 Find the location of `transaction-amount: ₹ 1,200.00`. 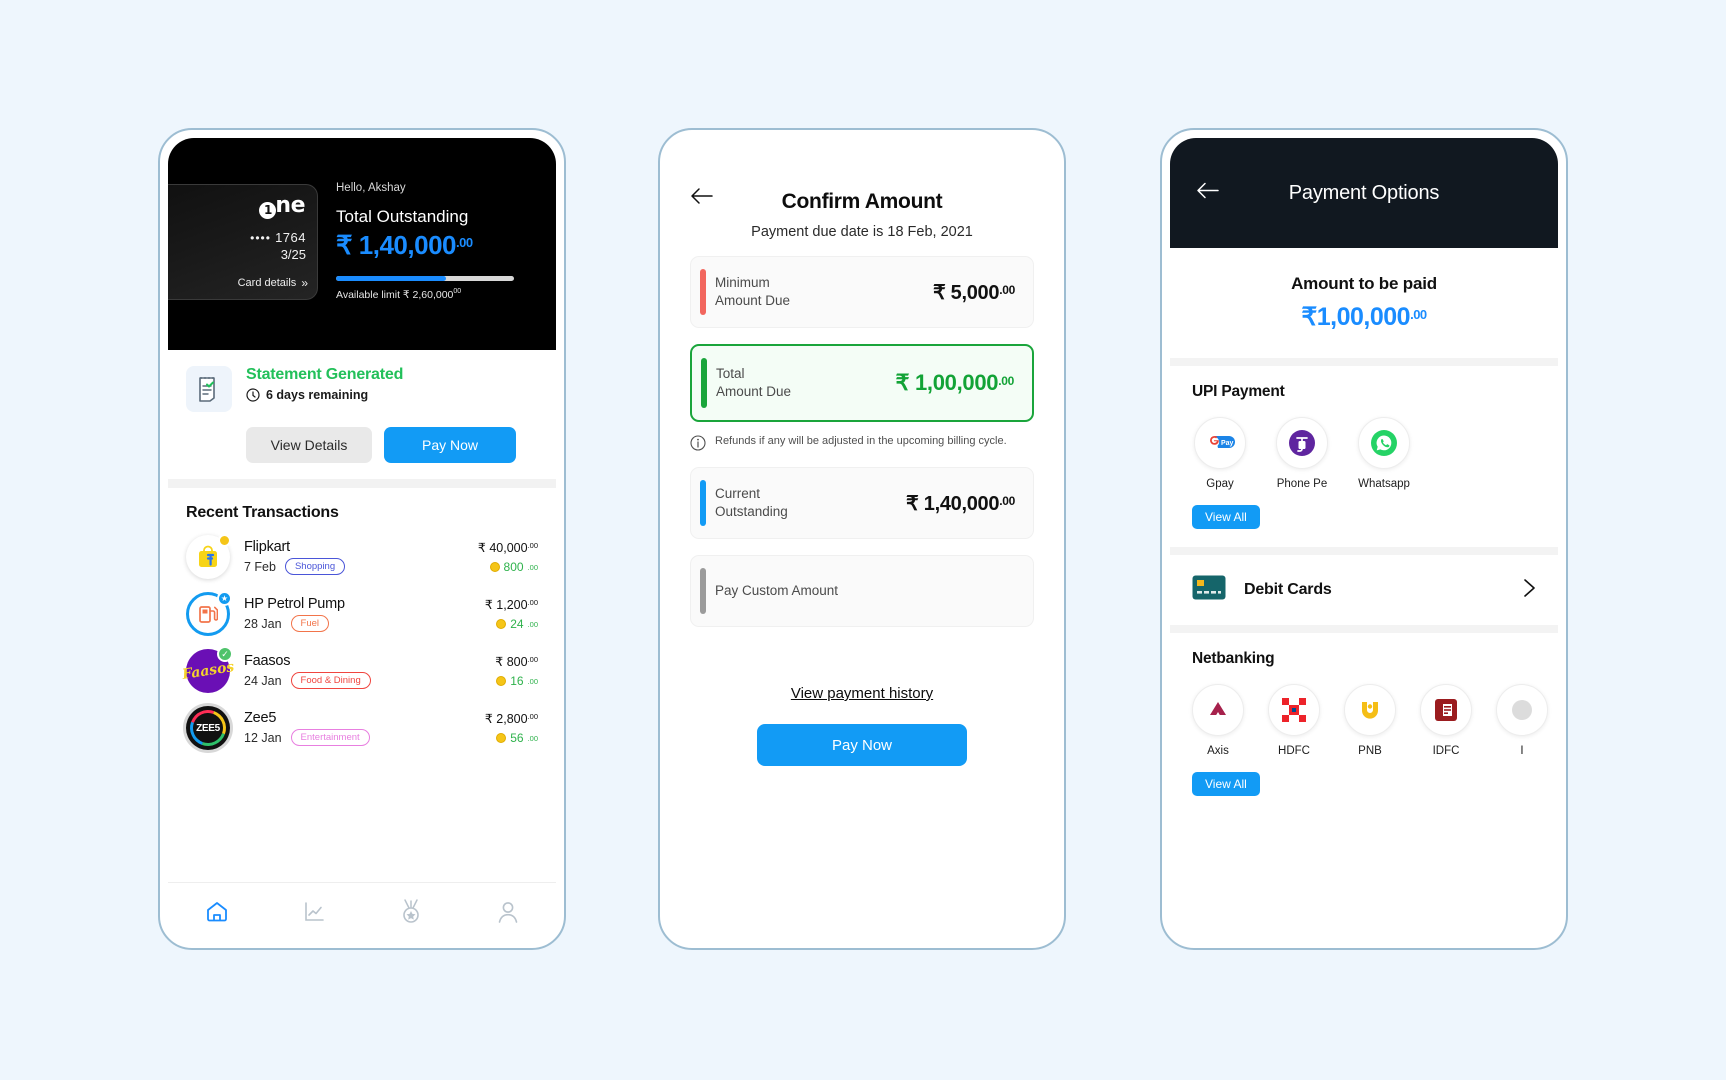

transaction-amount: ₹ 1,200.00 is located at coordinates (511, 604).